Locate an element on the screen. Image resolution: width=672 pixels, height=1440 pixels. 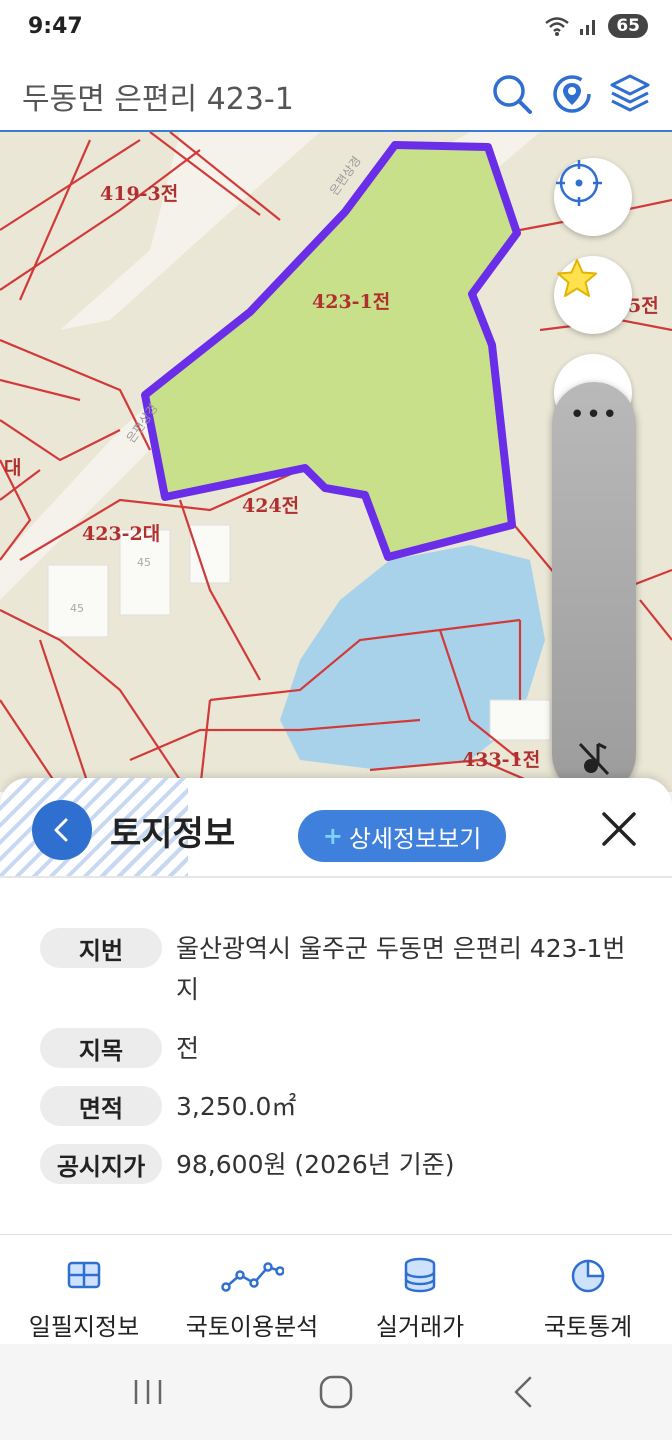
divider is located at coordinates (336, 877).